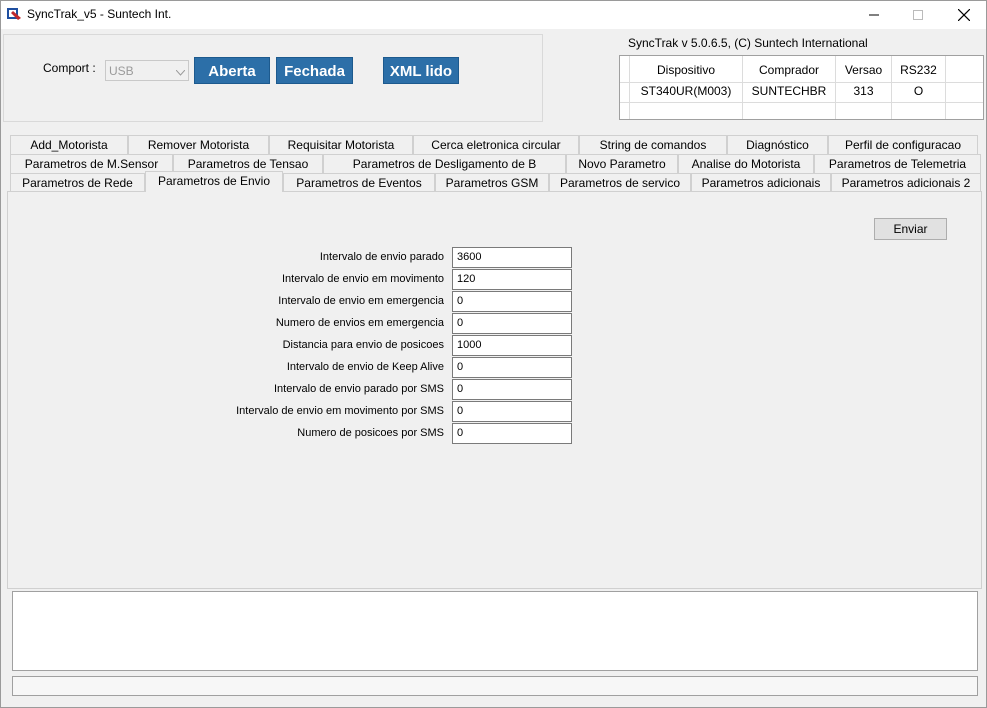  I want to click on comport-value: USB, so click(121, 71).